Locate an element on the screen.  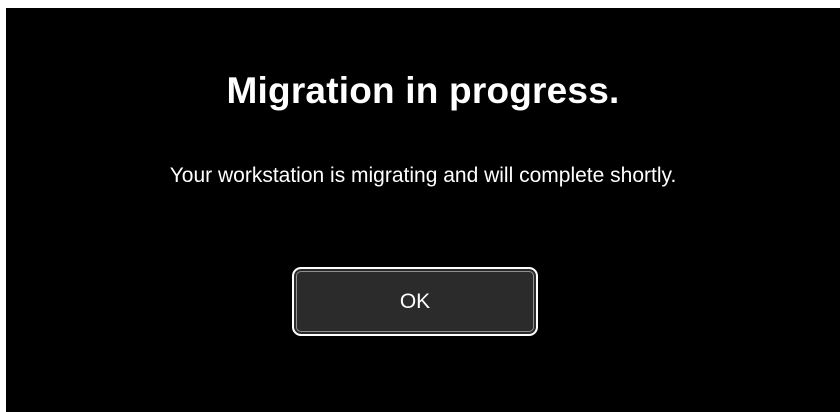
ok-button-label: OK is located at coordinates (415, 301).